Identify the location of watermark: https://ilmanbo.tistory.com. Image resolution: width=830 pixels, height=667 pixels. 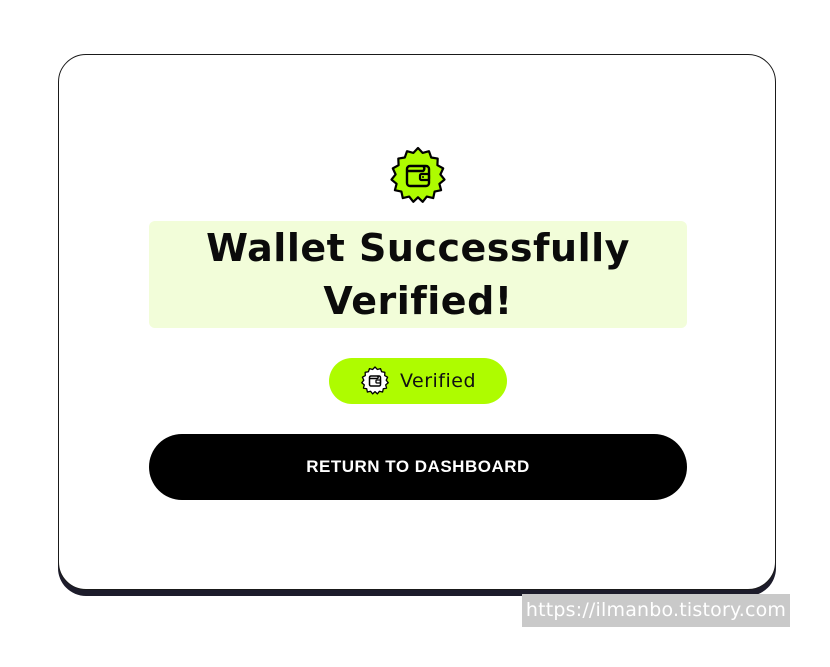
(656, 610).